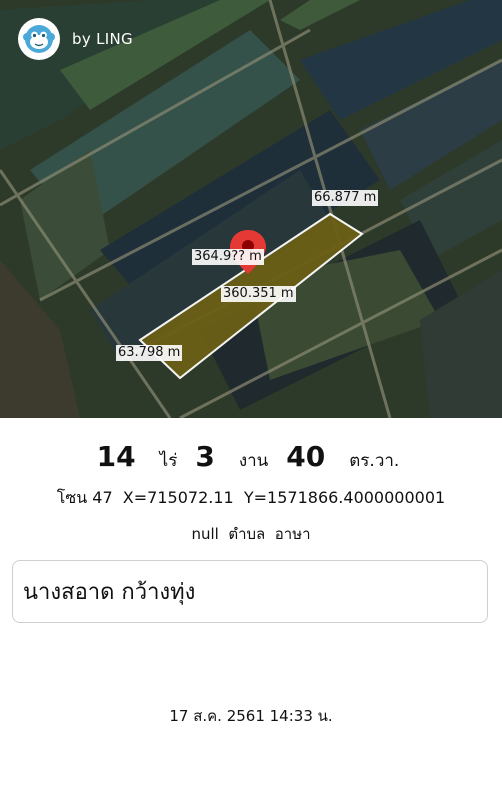 Image resolution: width=502 pixels, height=790 pixels. I want to click on measure-bottom-left: 63.798 m, so click(149, 353).